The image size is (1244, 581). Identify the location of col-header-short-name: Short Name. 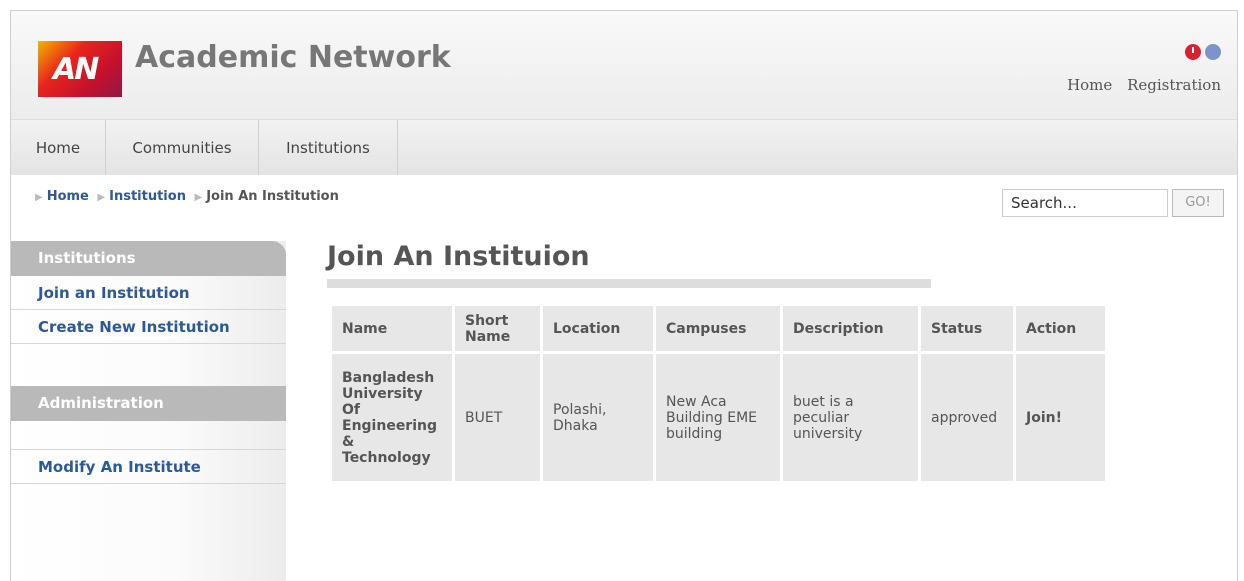
(497, 328).